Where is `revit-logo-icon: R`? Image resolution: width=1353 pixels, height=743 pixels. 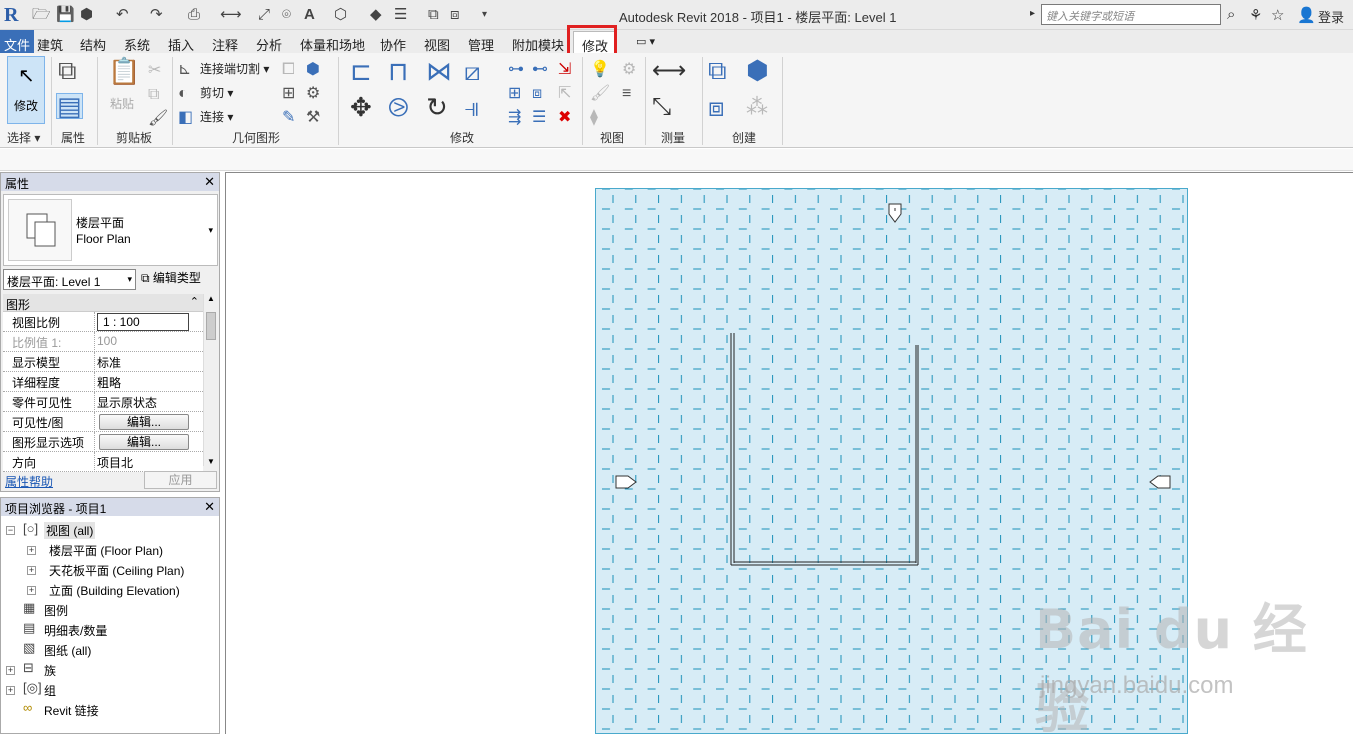 revit-logo-icon: R is located at coordinates (11, 15).